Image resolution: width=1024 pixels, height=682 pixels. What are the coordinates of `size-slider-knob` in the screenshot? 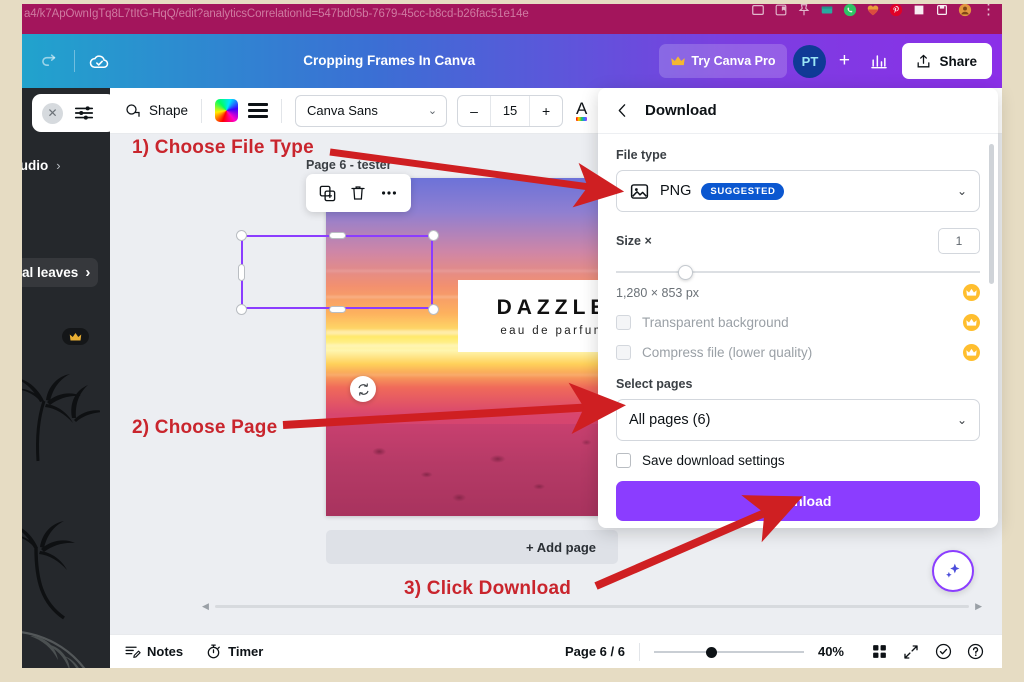 It's located at (685, 272).